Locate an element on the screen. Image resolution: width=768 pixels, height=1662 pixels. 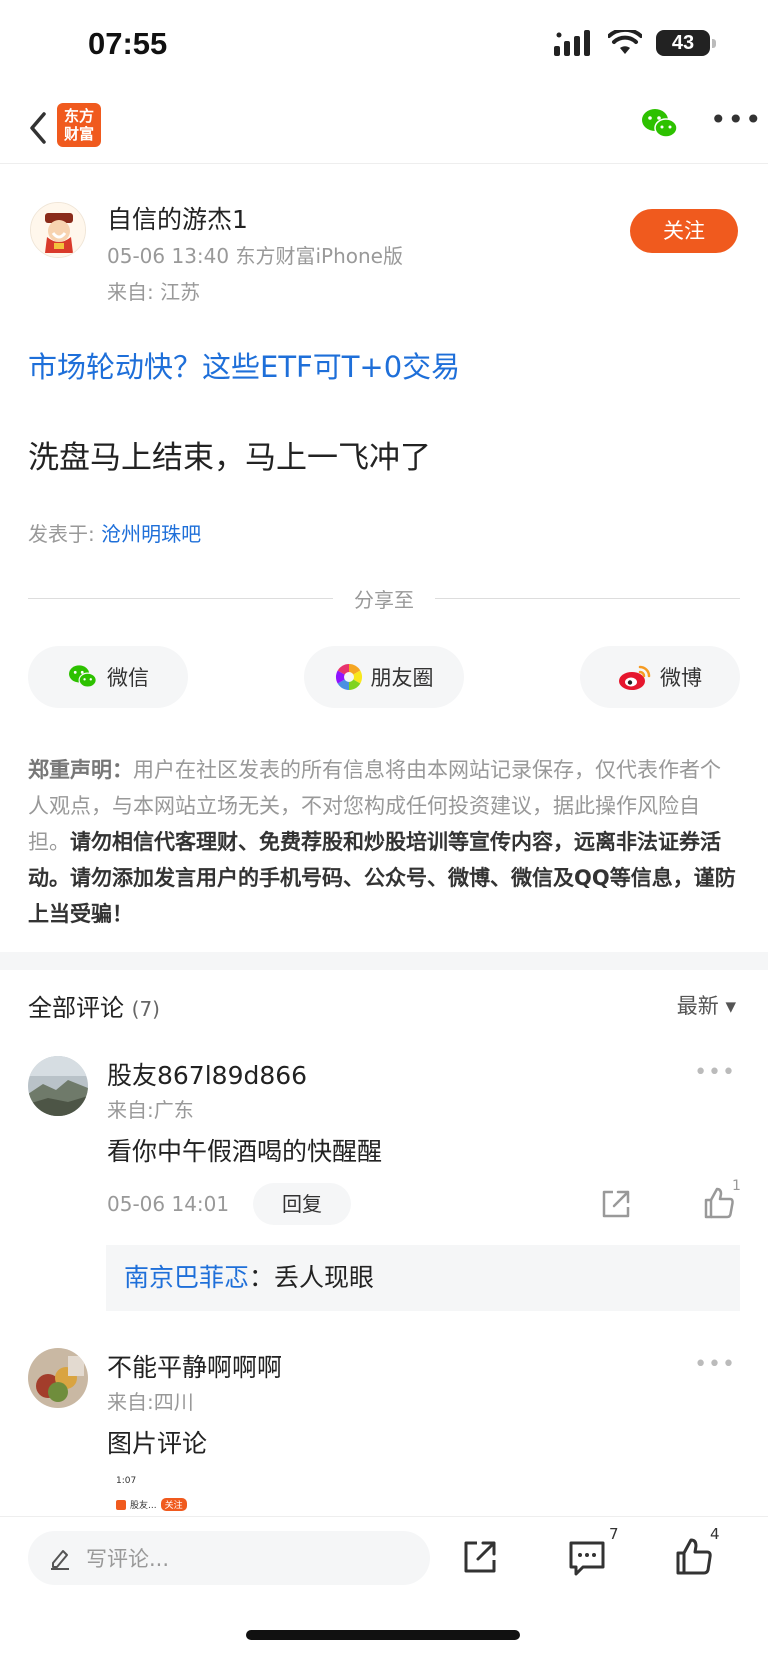
more-icon: ••• is located at coordinates (736, 124).